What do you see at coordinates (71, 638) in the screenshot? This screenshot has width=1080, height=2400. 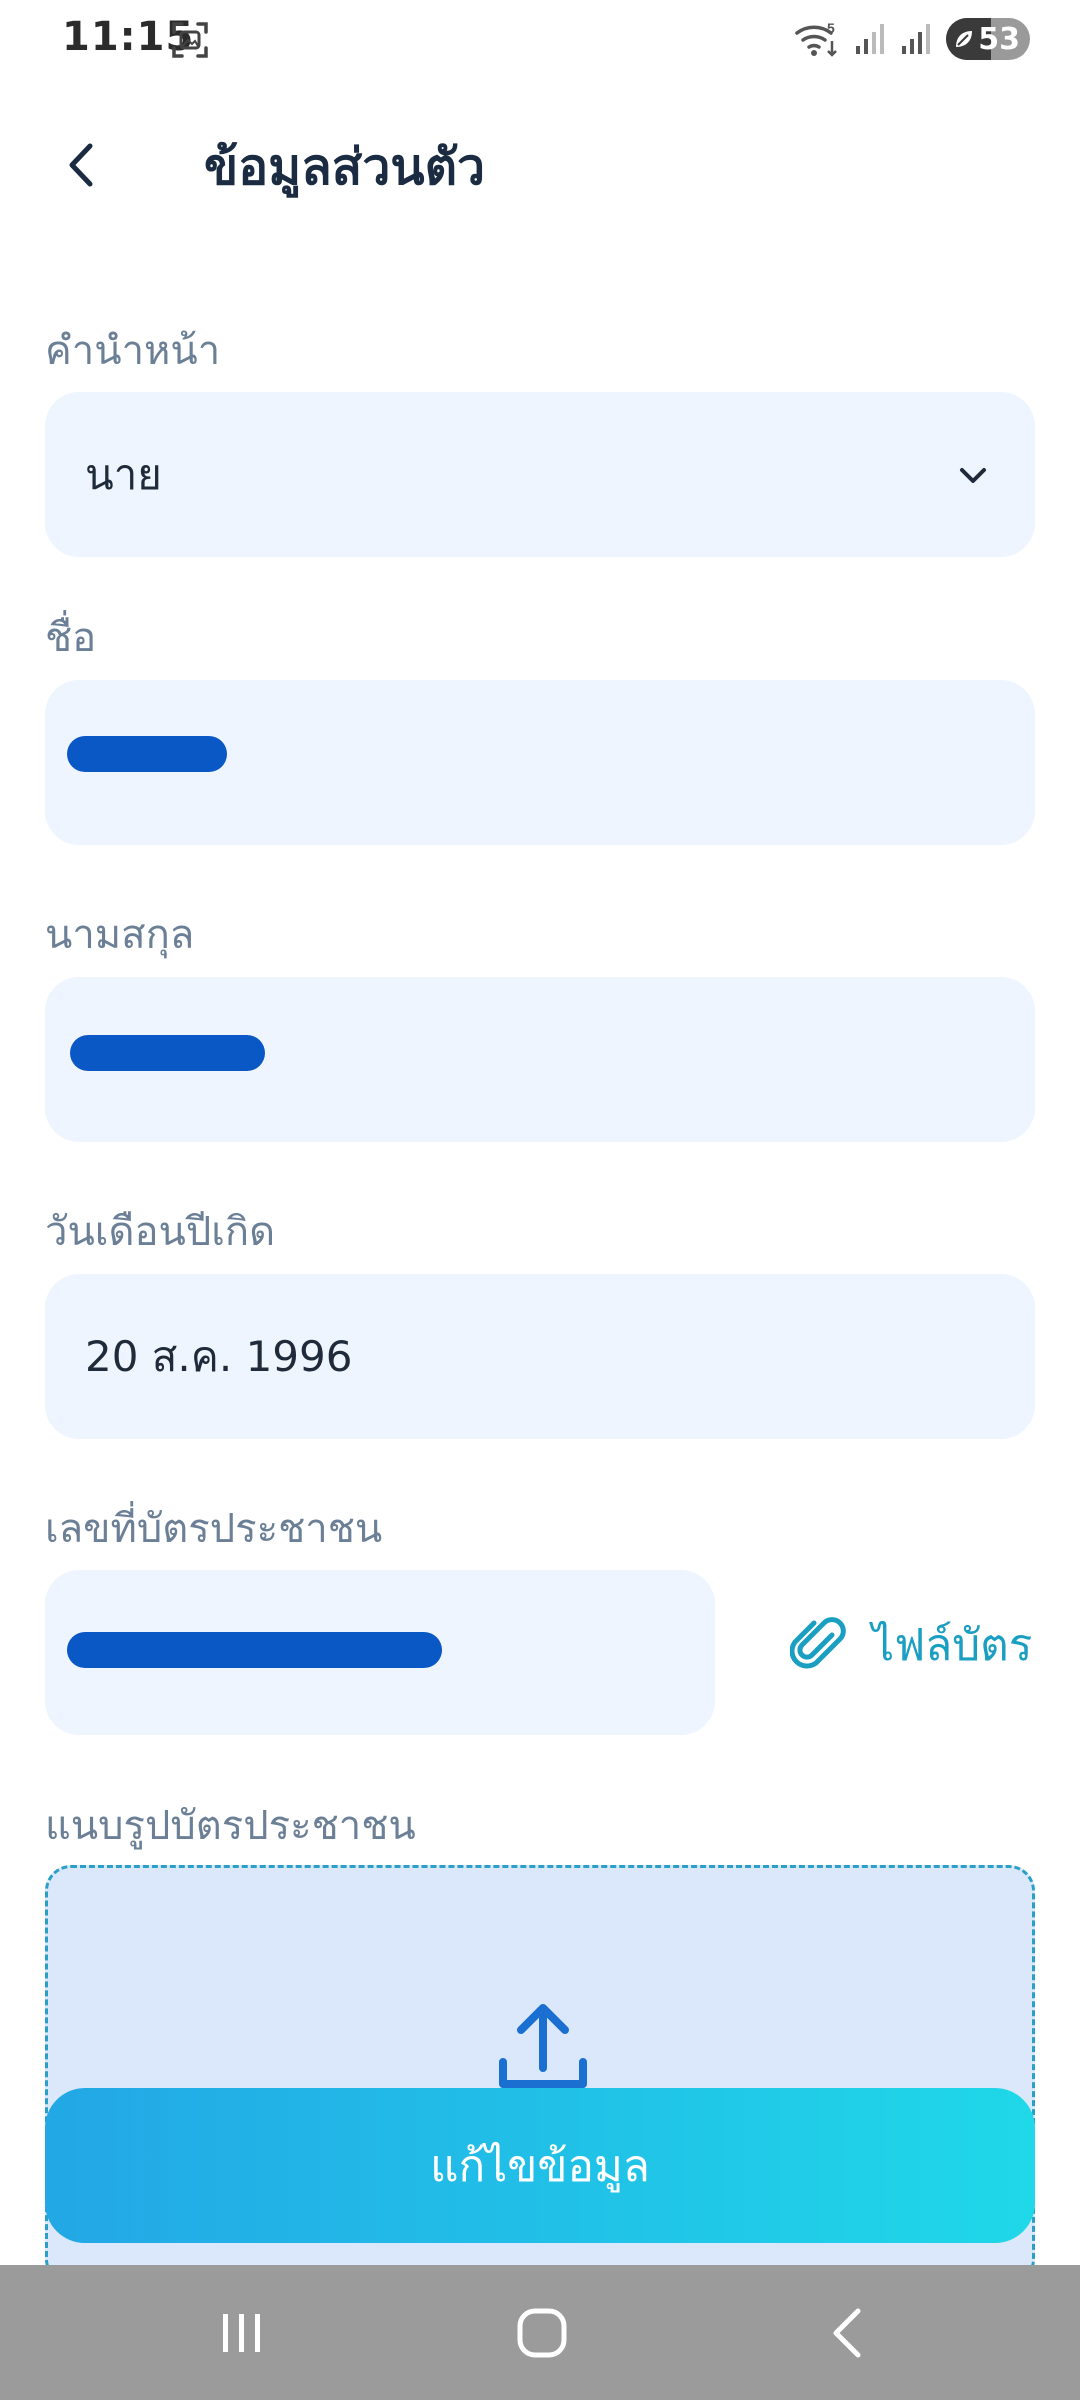 I see `first-name-label: ชื่อ` at bounding box center [71, 638].